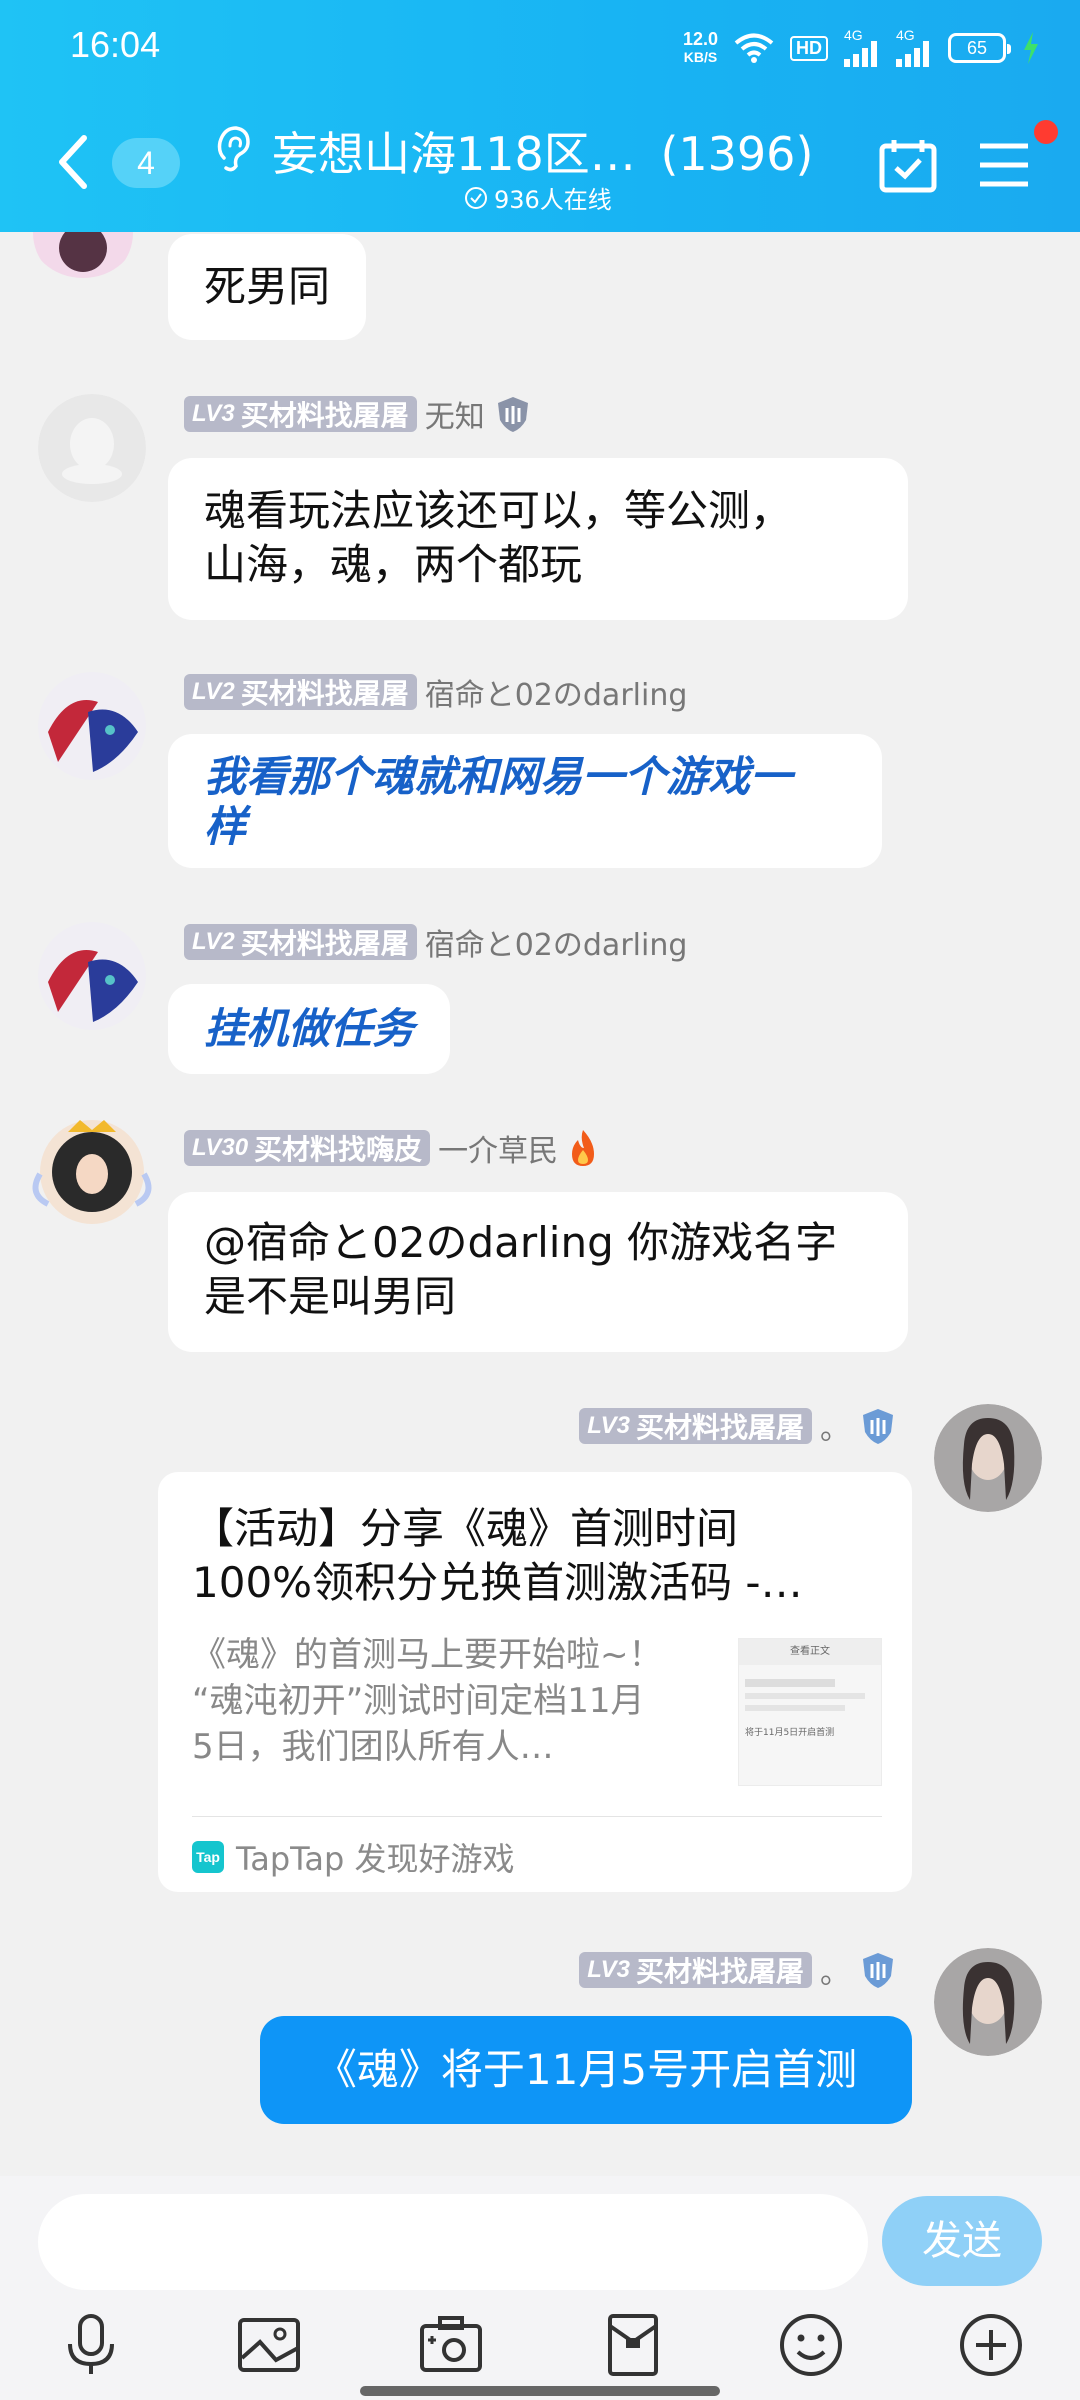  What do you see at coordinates (914, 47) in the screenshot?
I see `signal-icon-2: 4G` at bounding box center [914, 47].